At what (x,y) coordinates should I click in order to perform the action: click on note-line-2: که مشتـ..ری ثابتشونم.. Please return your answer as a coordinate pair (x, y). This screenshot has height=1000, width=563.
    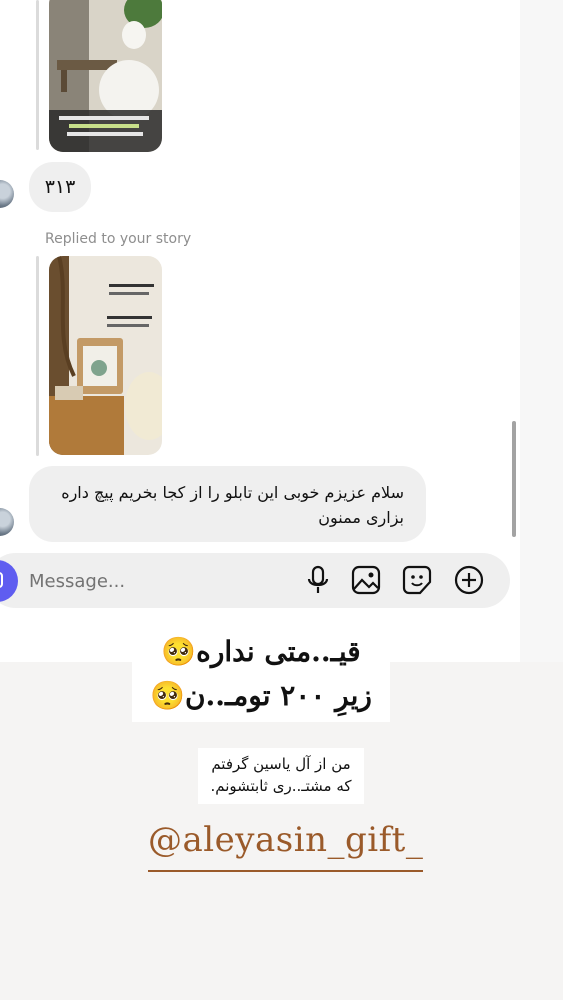
    Looking at the image, I should click on (281, 786).